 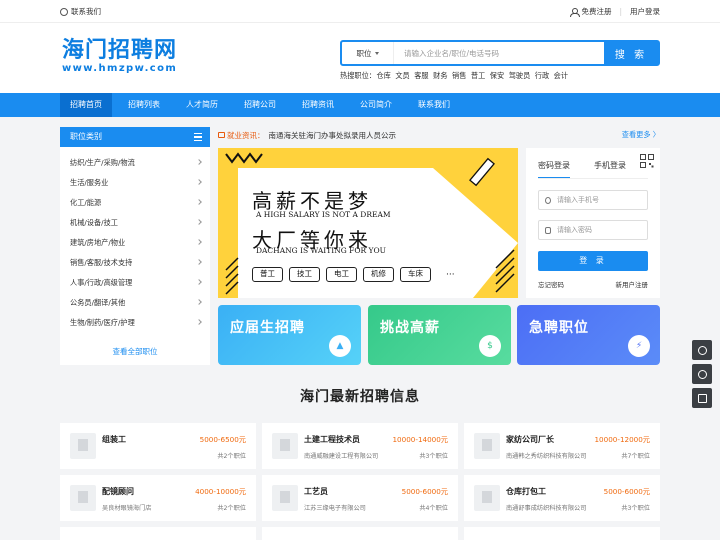 I want to click on news-headline: 南通海关驻海门办事处拟录用人员公示, so click(x=333, y=135).